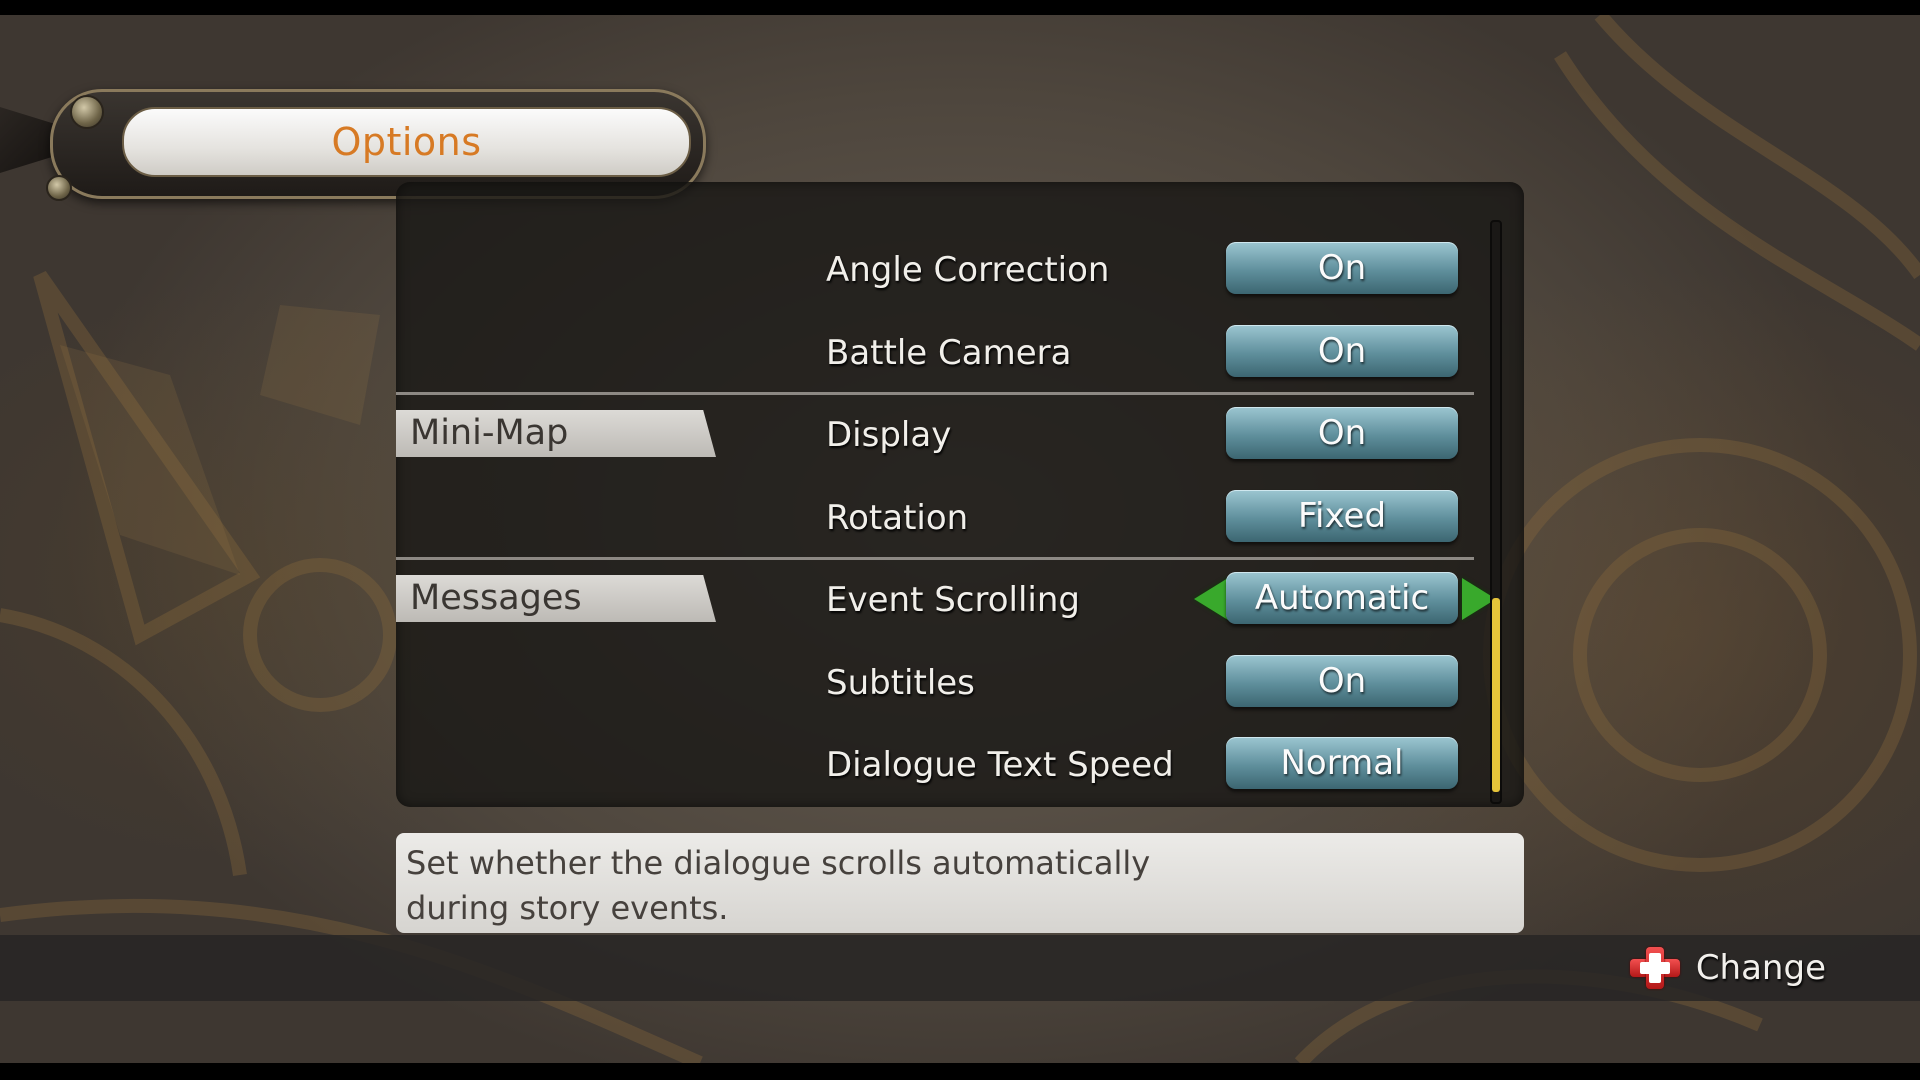 The height and width of the screenshot is (1080, 1920). What do you see at coordinates (1151, 355) in the screenshot?
I see `option-row-battle-camera: Battle Camera On` at bounding box center [1151, 355].